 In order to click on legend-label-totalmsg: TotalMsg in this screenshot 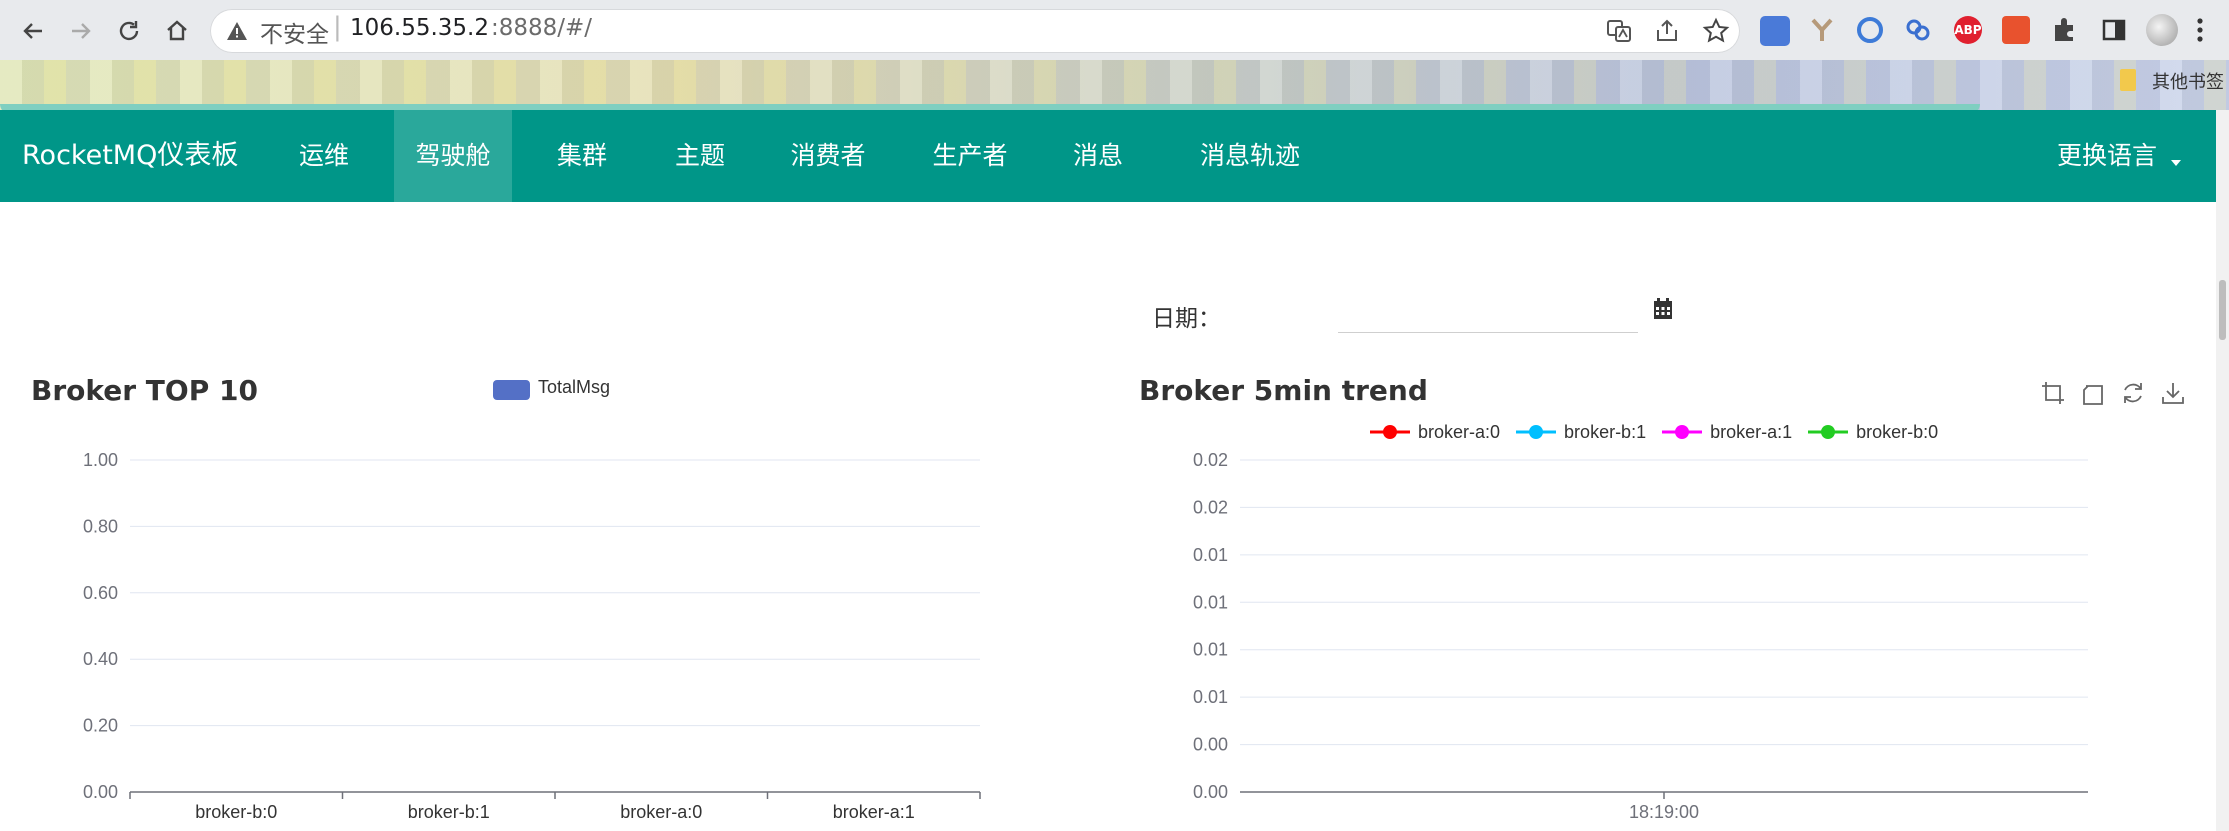, I will do `click(574, 387)`.